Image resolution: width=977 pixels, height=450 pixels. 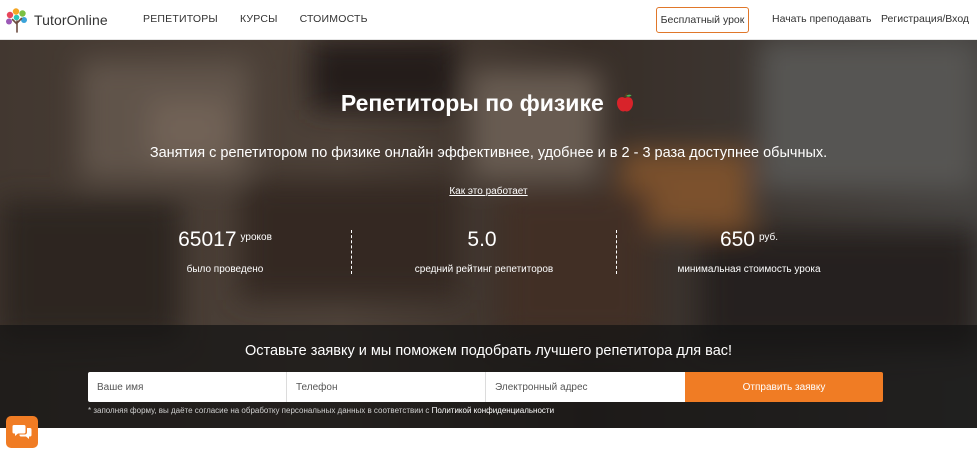 What do you see at coordinates (225, 269) in the screenshot?
I see `stat-lessons-desc: было проведено` at bounding box center [225, 269].